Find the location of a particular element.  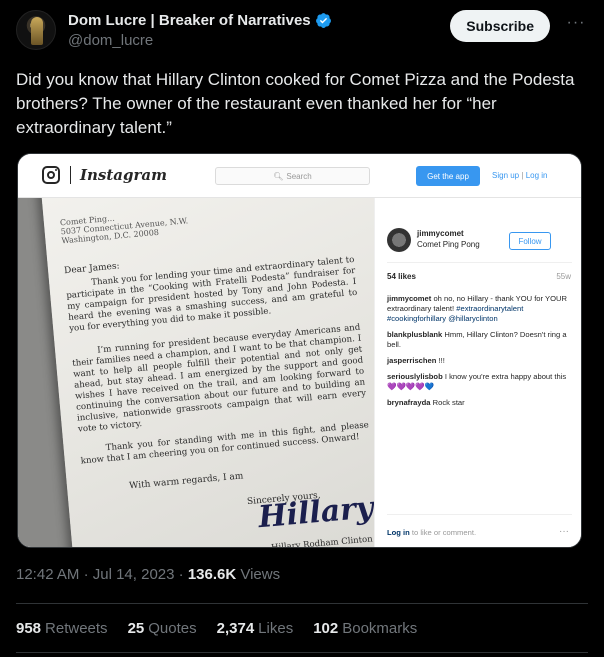

search-icon: 🔍︎ is located at coordinates (278, 176).